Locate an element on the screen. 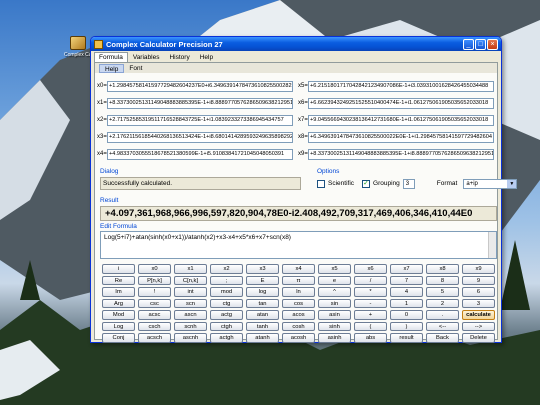 The width and height of the screenshot is (540, 405). key-3-button: 3 is located at coordinates (478, 303).